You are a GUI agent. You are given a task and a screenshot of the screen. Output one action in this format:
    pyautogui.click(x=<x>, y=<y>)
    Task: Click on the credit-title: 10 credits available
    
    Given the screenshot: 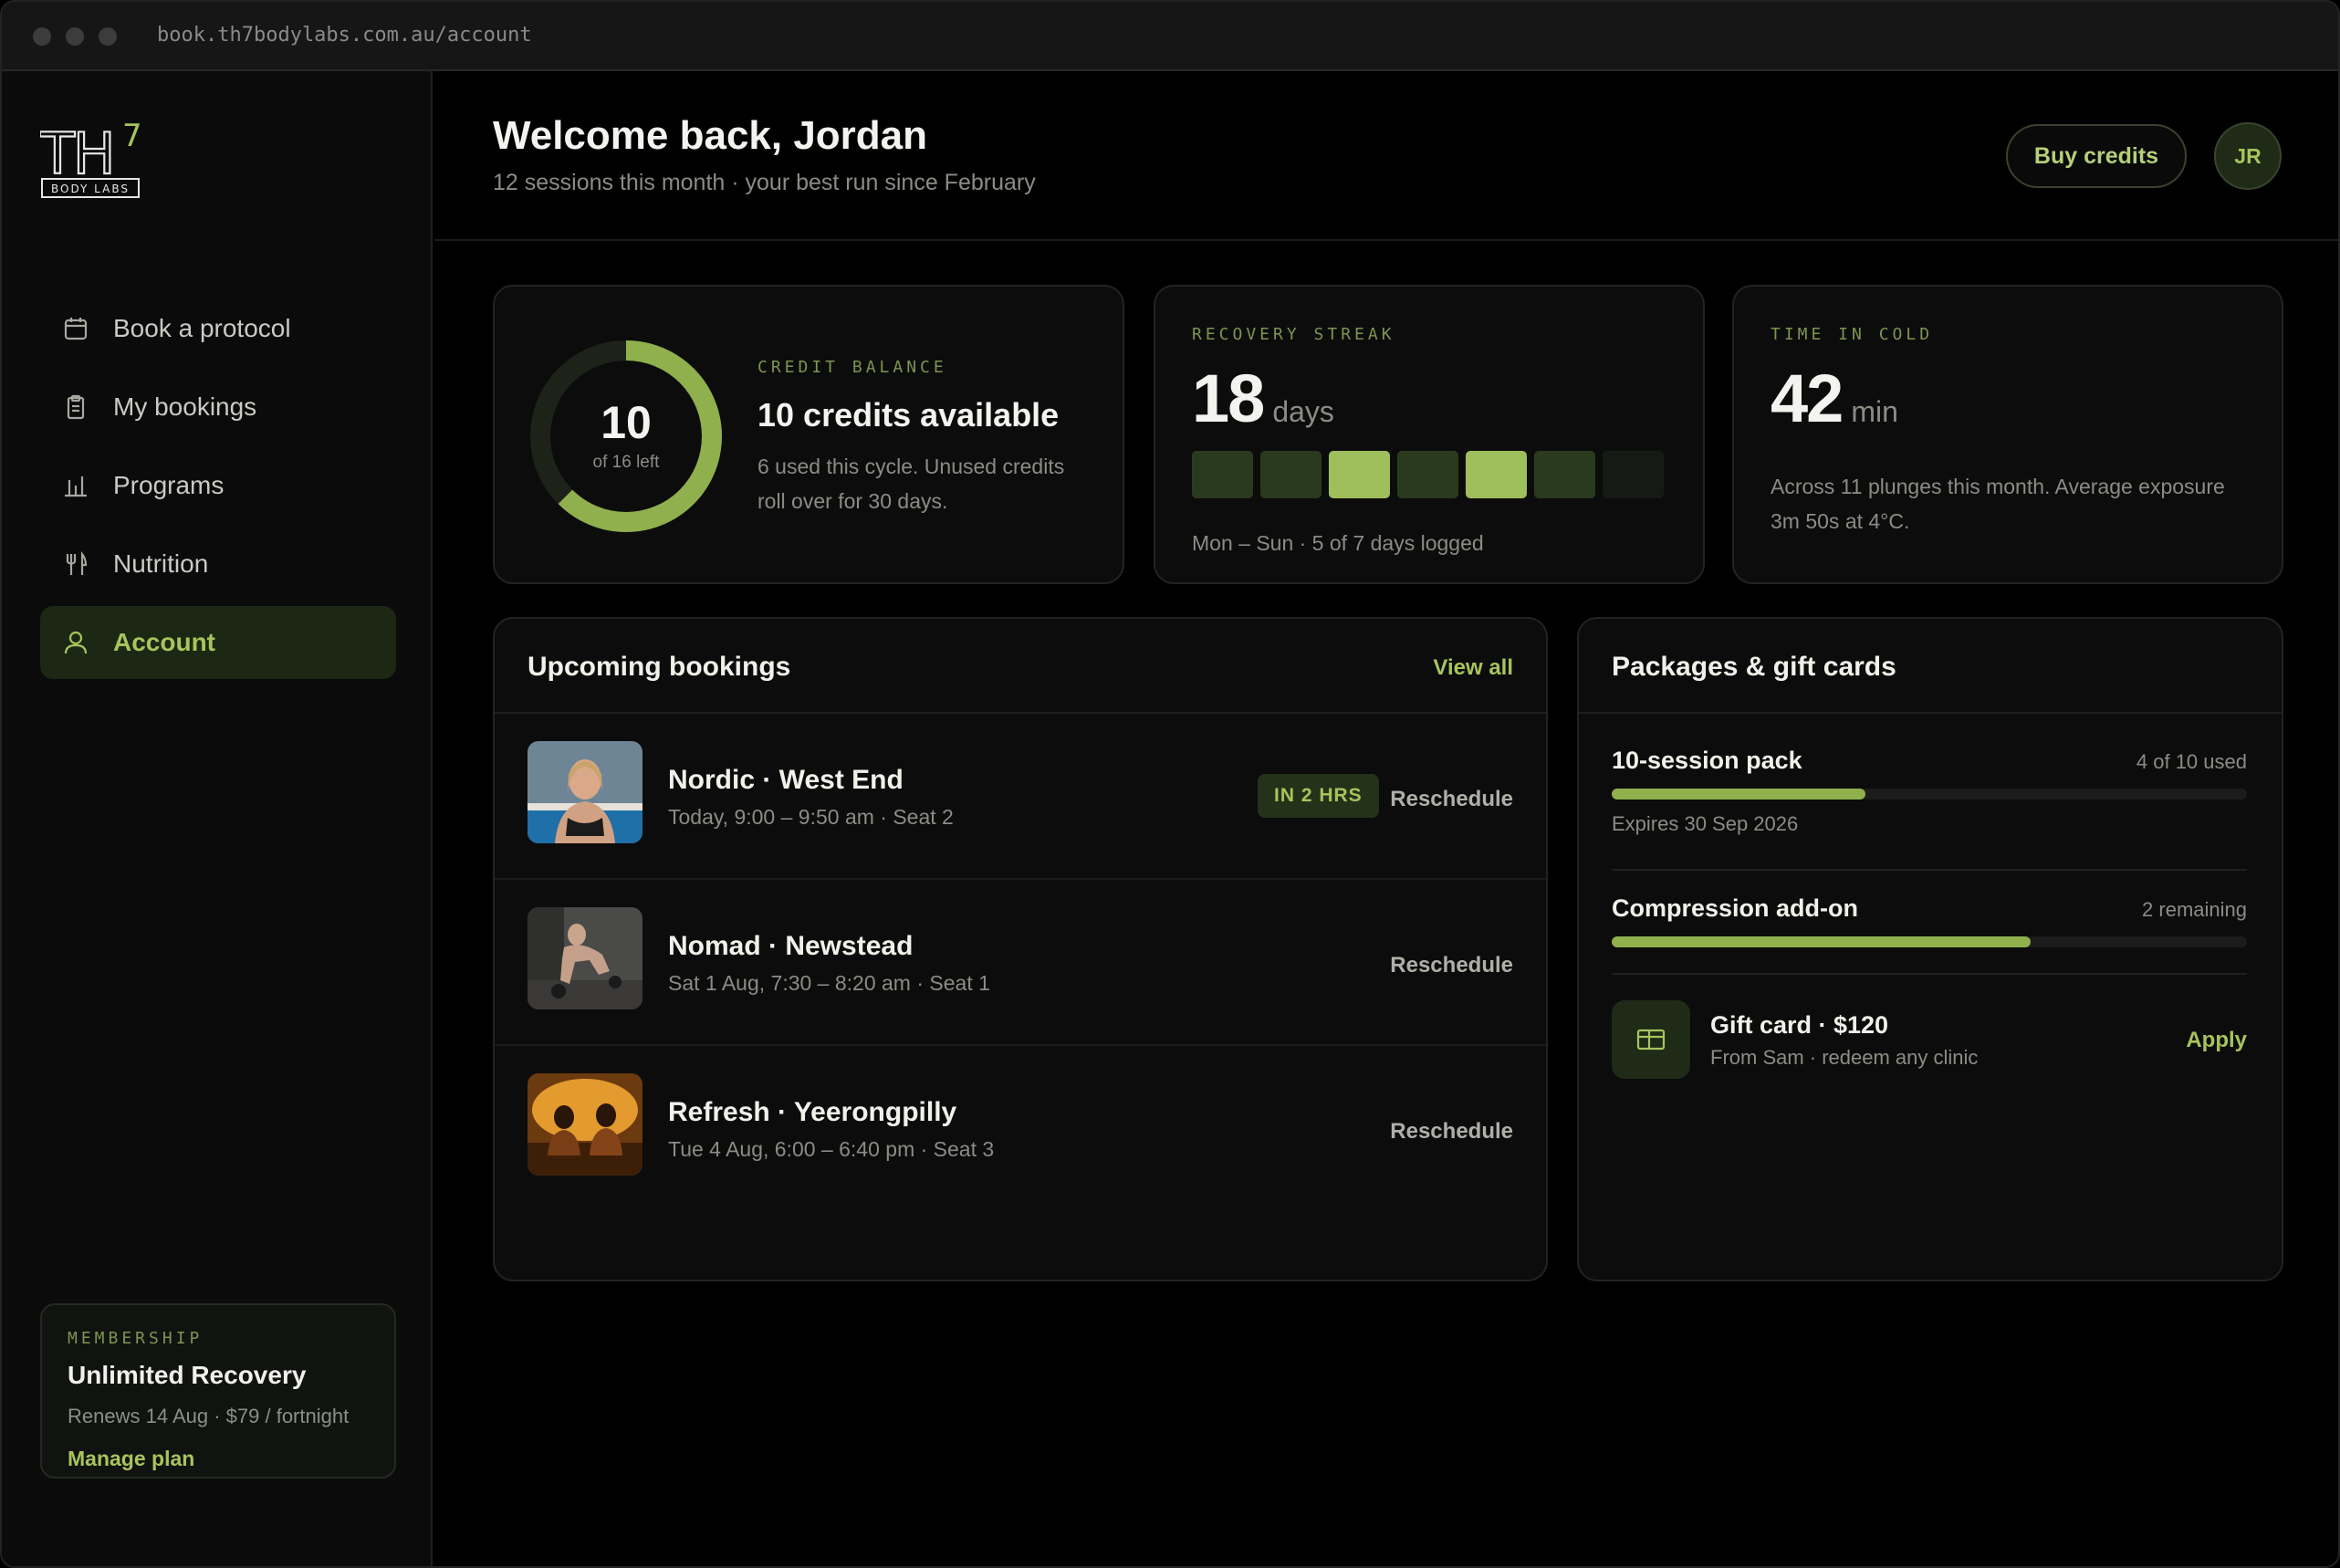 What is the action you would take?
    pyautogui.click(x=909, y=415)
    